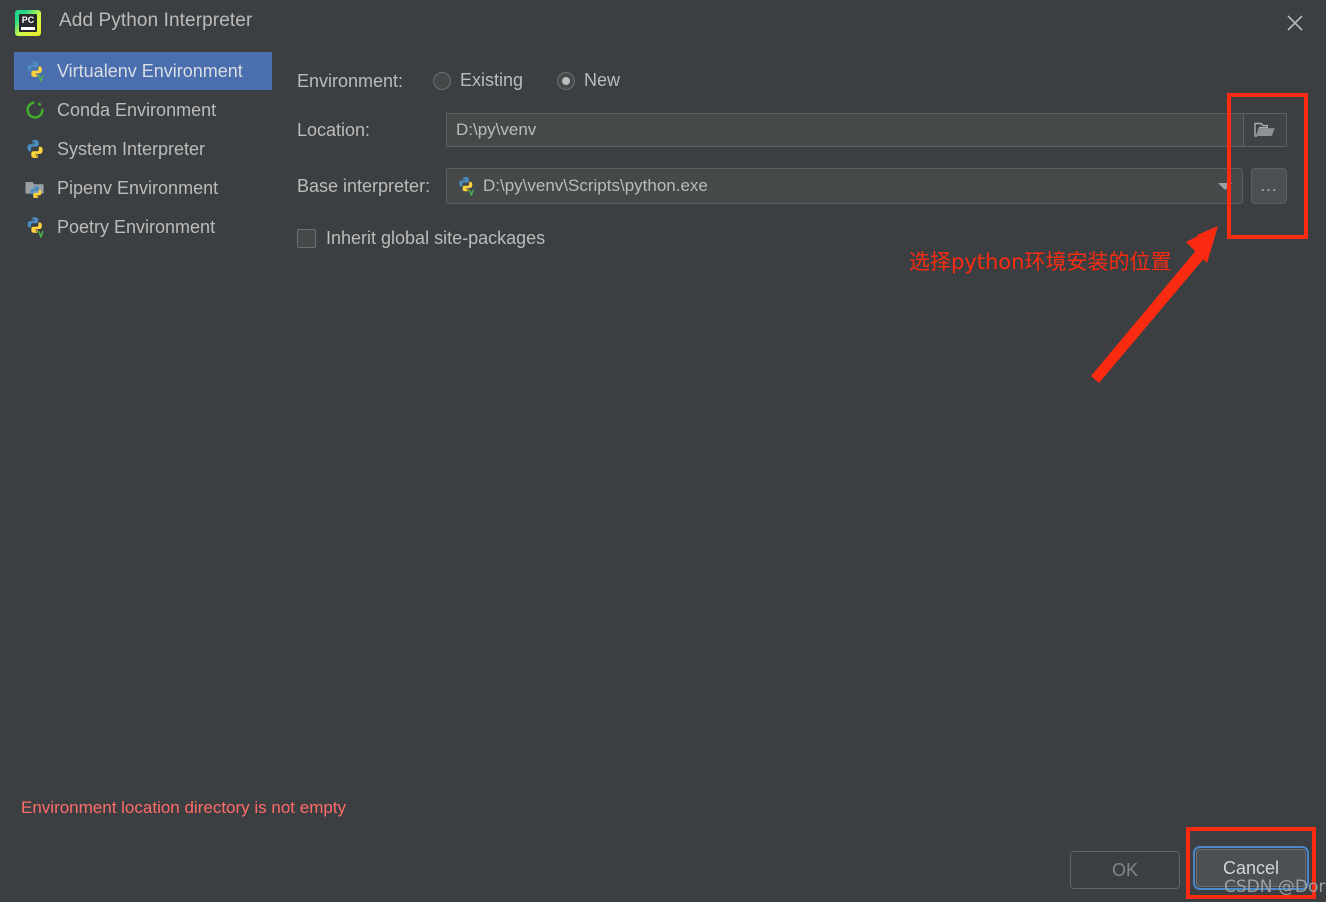 This screenshot has width=1326, height=902. I want to click on conda-icon, so click(35, 110).